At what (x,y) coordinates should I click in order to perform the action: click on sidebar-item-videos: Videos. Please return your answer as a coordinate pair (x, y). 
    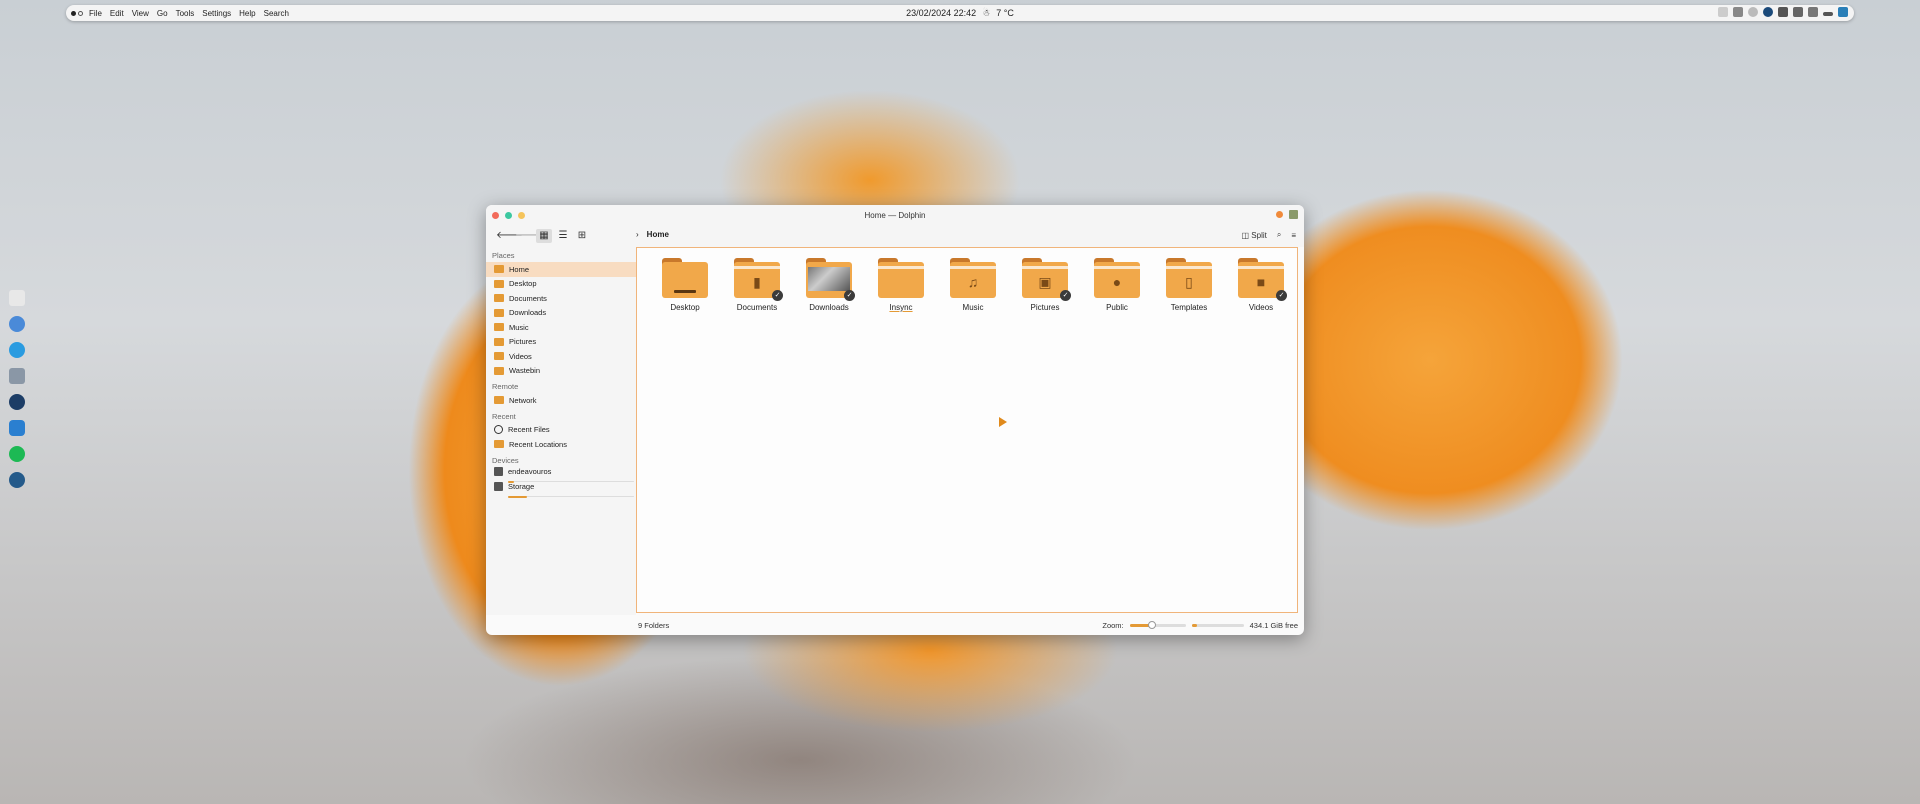
    Looking at the image, I should click on (561, 356).